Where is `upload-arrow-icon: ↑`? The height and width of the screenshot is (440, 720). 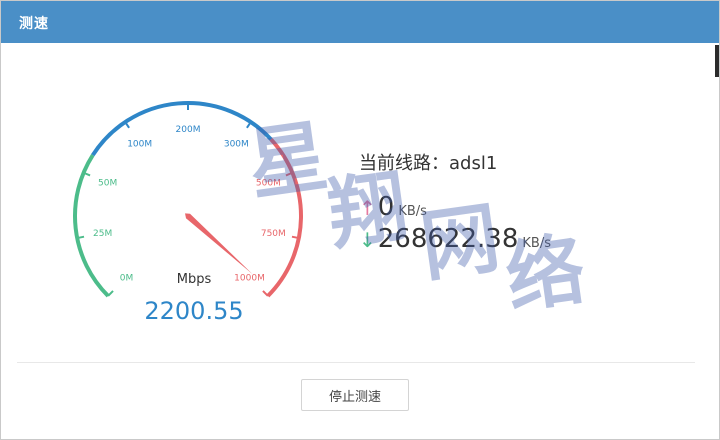
upload-arrow-icon: ↑ is located at coordinates (367, 208).